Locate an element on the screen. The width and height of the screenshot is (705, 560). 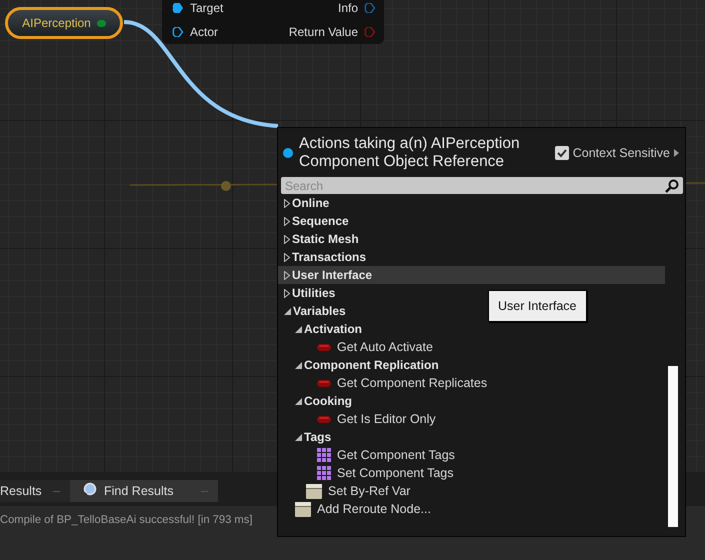
results-tab: Results is located at coordinates (35, 491).